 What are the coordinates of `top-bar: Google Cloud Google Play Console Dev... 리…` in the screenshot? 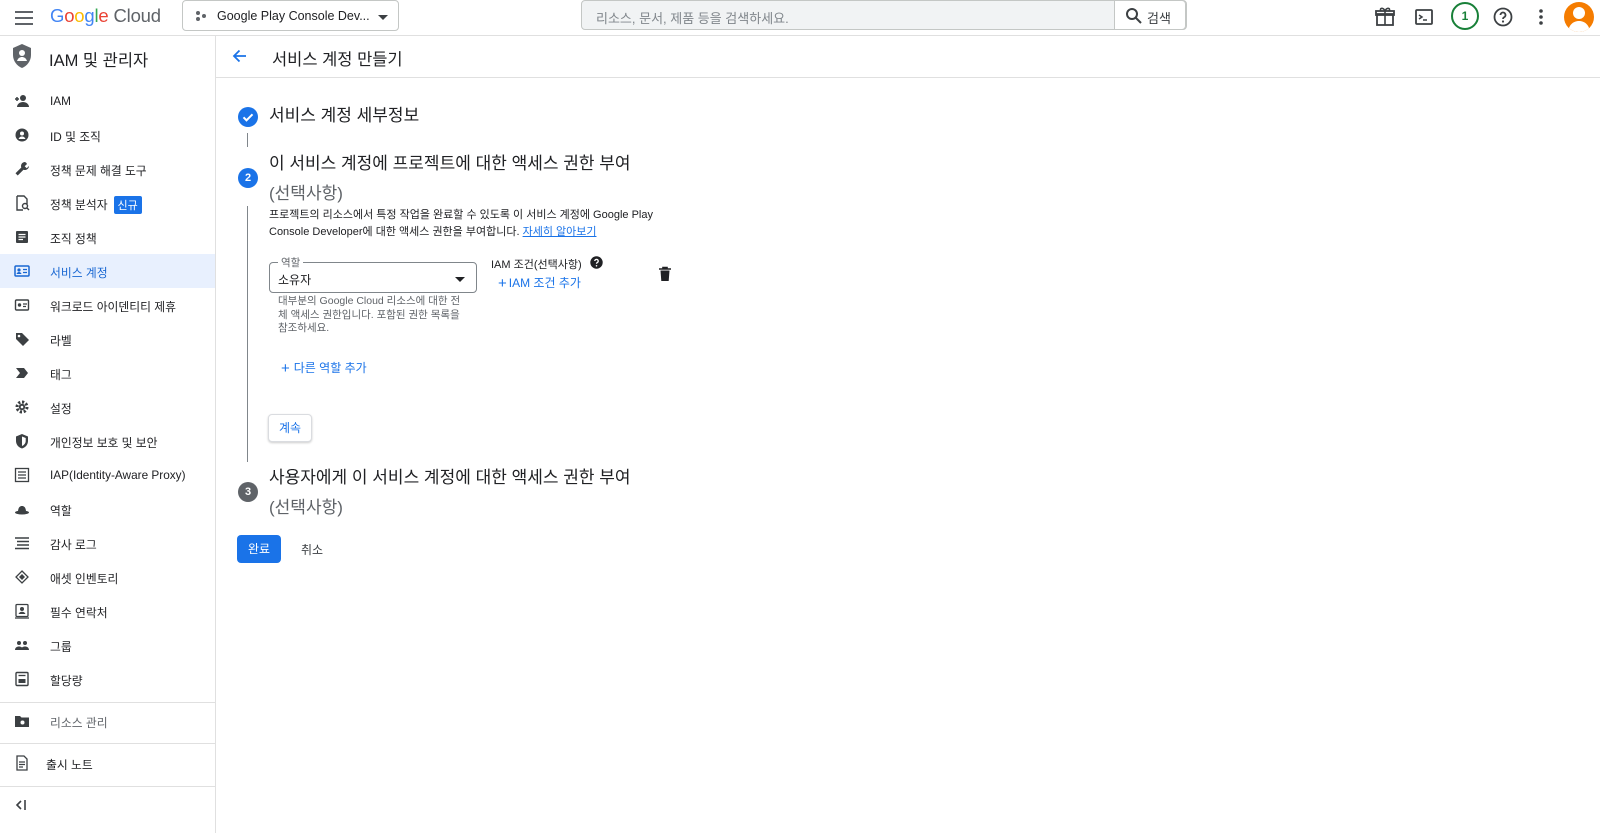 It's located at (800, 18).